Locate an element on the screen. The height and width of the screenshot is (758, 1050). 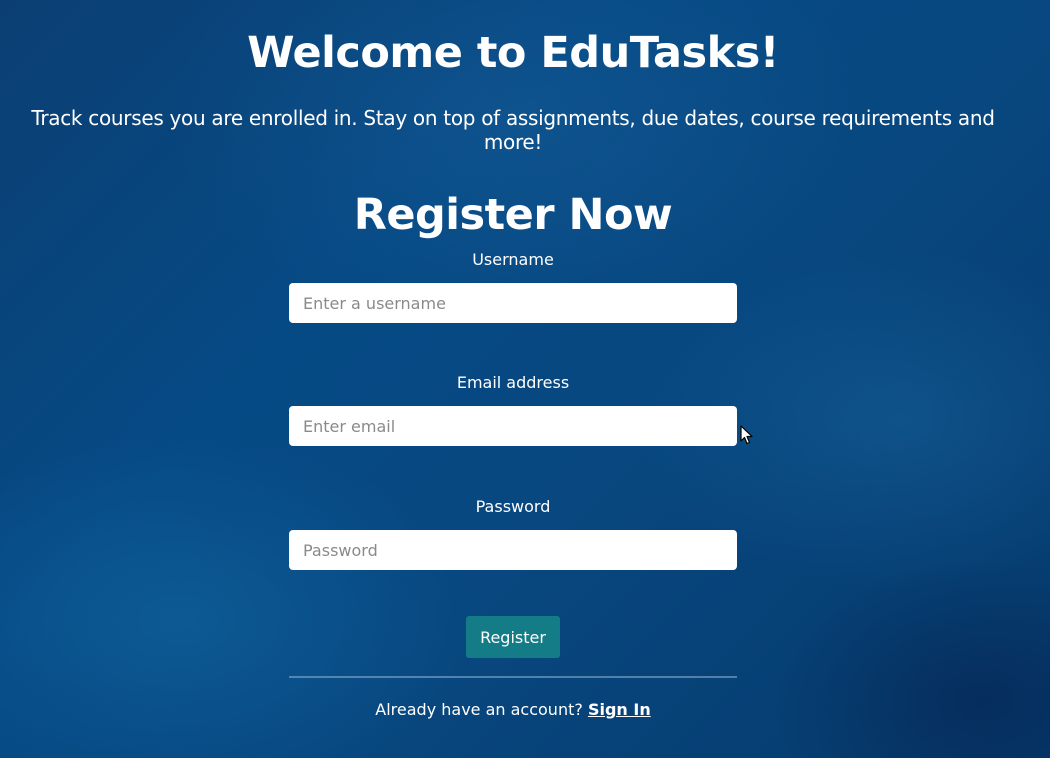
username-input is located at coordinates (513, 303).